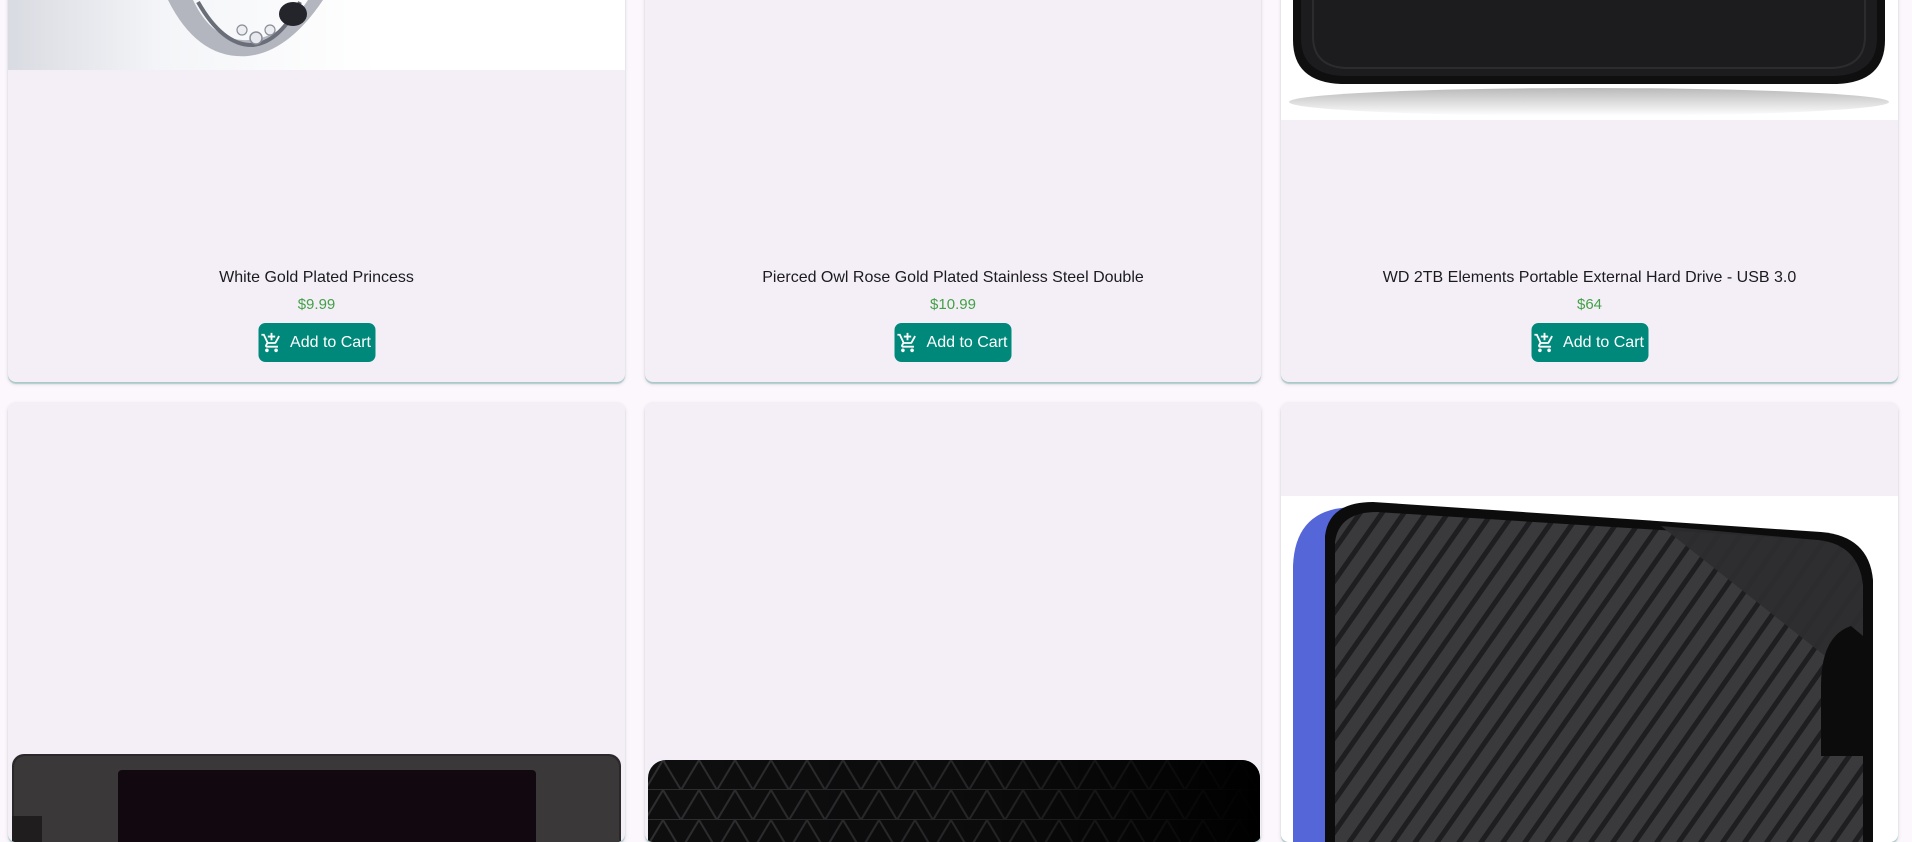 The height and width of the screenshot is (842, 1912). Describe the element at coordinates (953, 304) in the screenshot. I see `product-price: $10.99` at that location.